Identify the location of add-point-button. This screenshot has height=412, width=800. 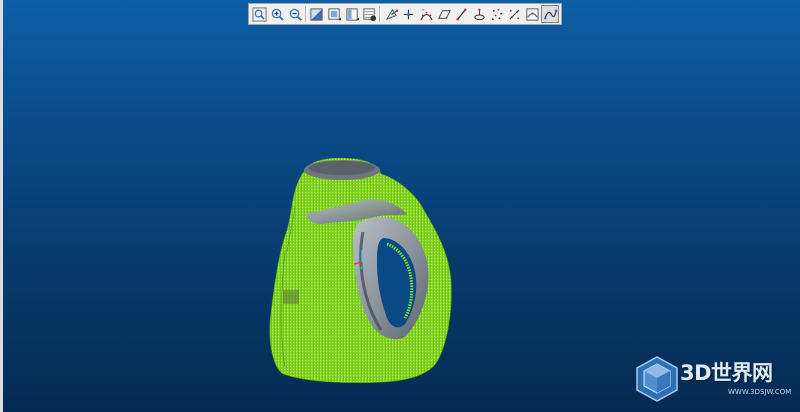
(409, 14).